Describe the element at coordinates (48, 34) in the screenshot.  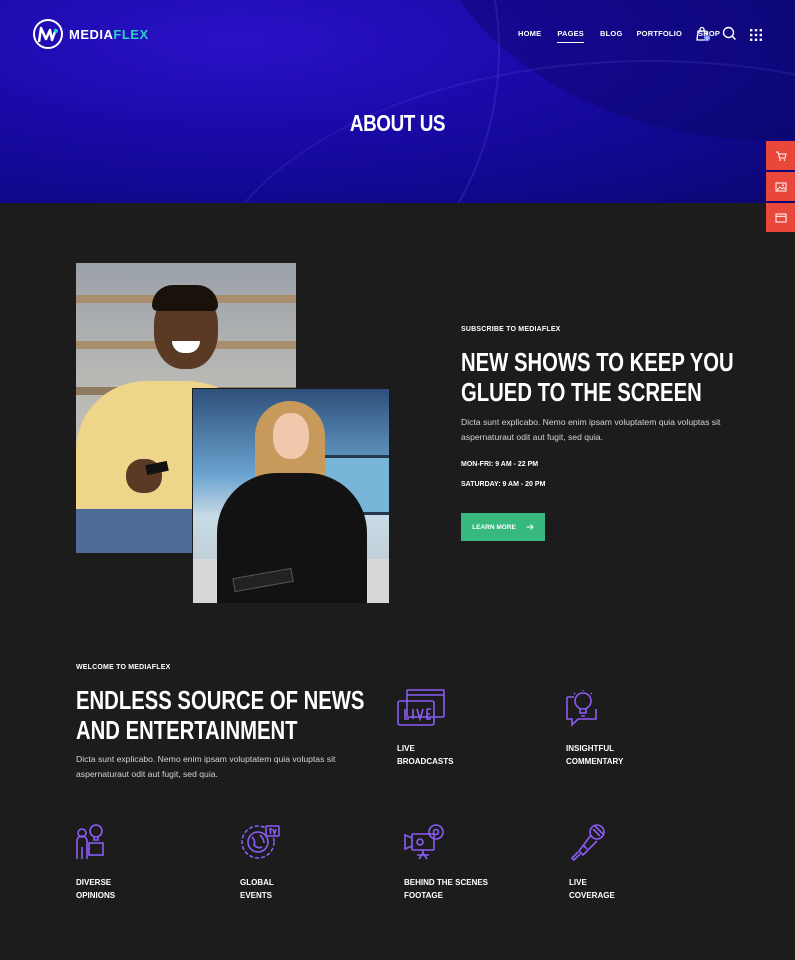
I see `logo-icon` at that location.